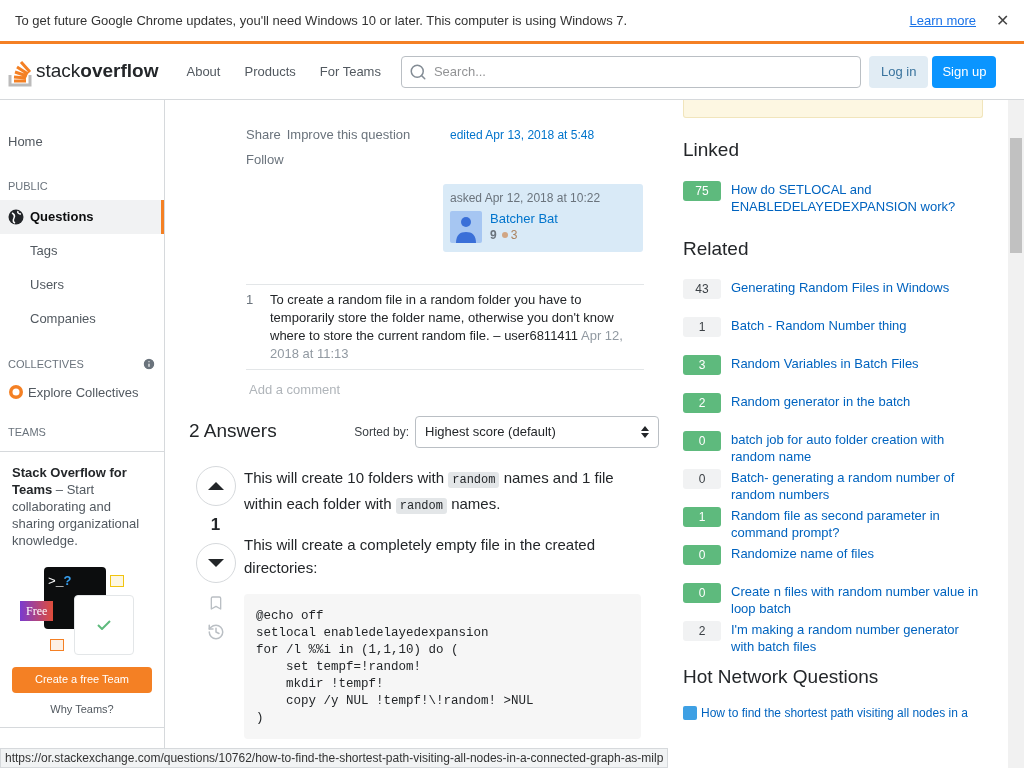 Image resolution: width=1024 pixels, height=768 pixels. I want to click on vote-count: 43, so click(702, 289).